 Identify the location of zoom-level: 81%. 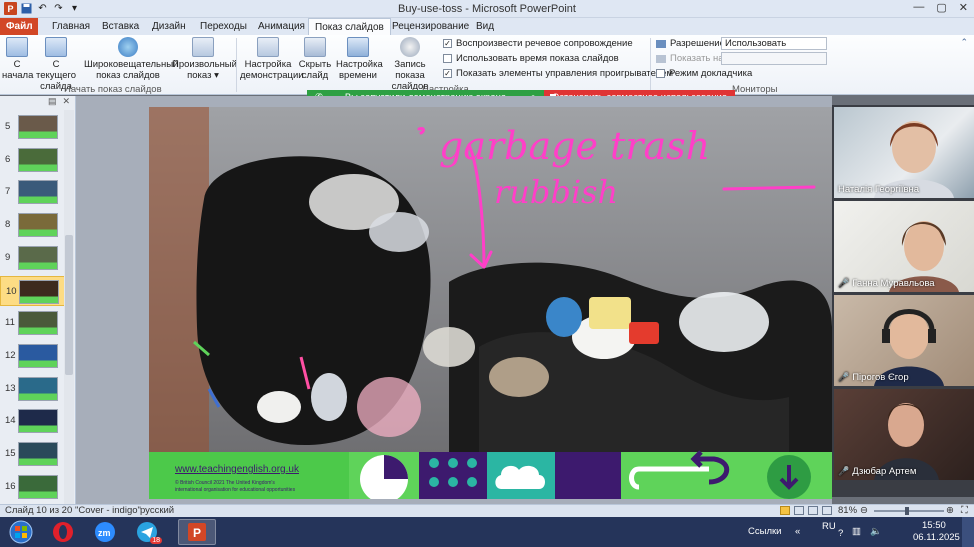
(847, 511).